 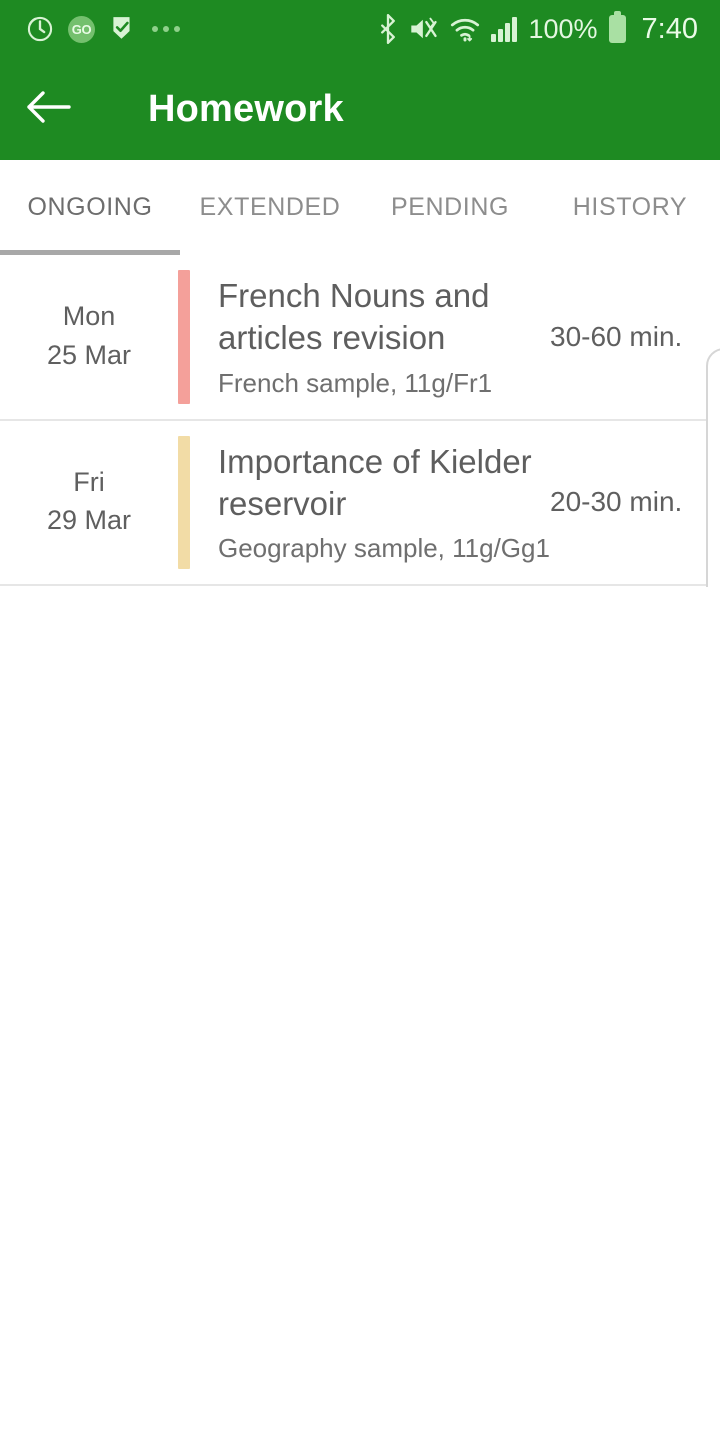 I want to click on tab-ongoing: ONGOING, so click(x=90, y=207).